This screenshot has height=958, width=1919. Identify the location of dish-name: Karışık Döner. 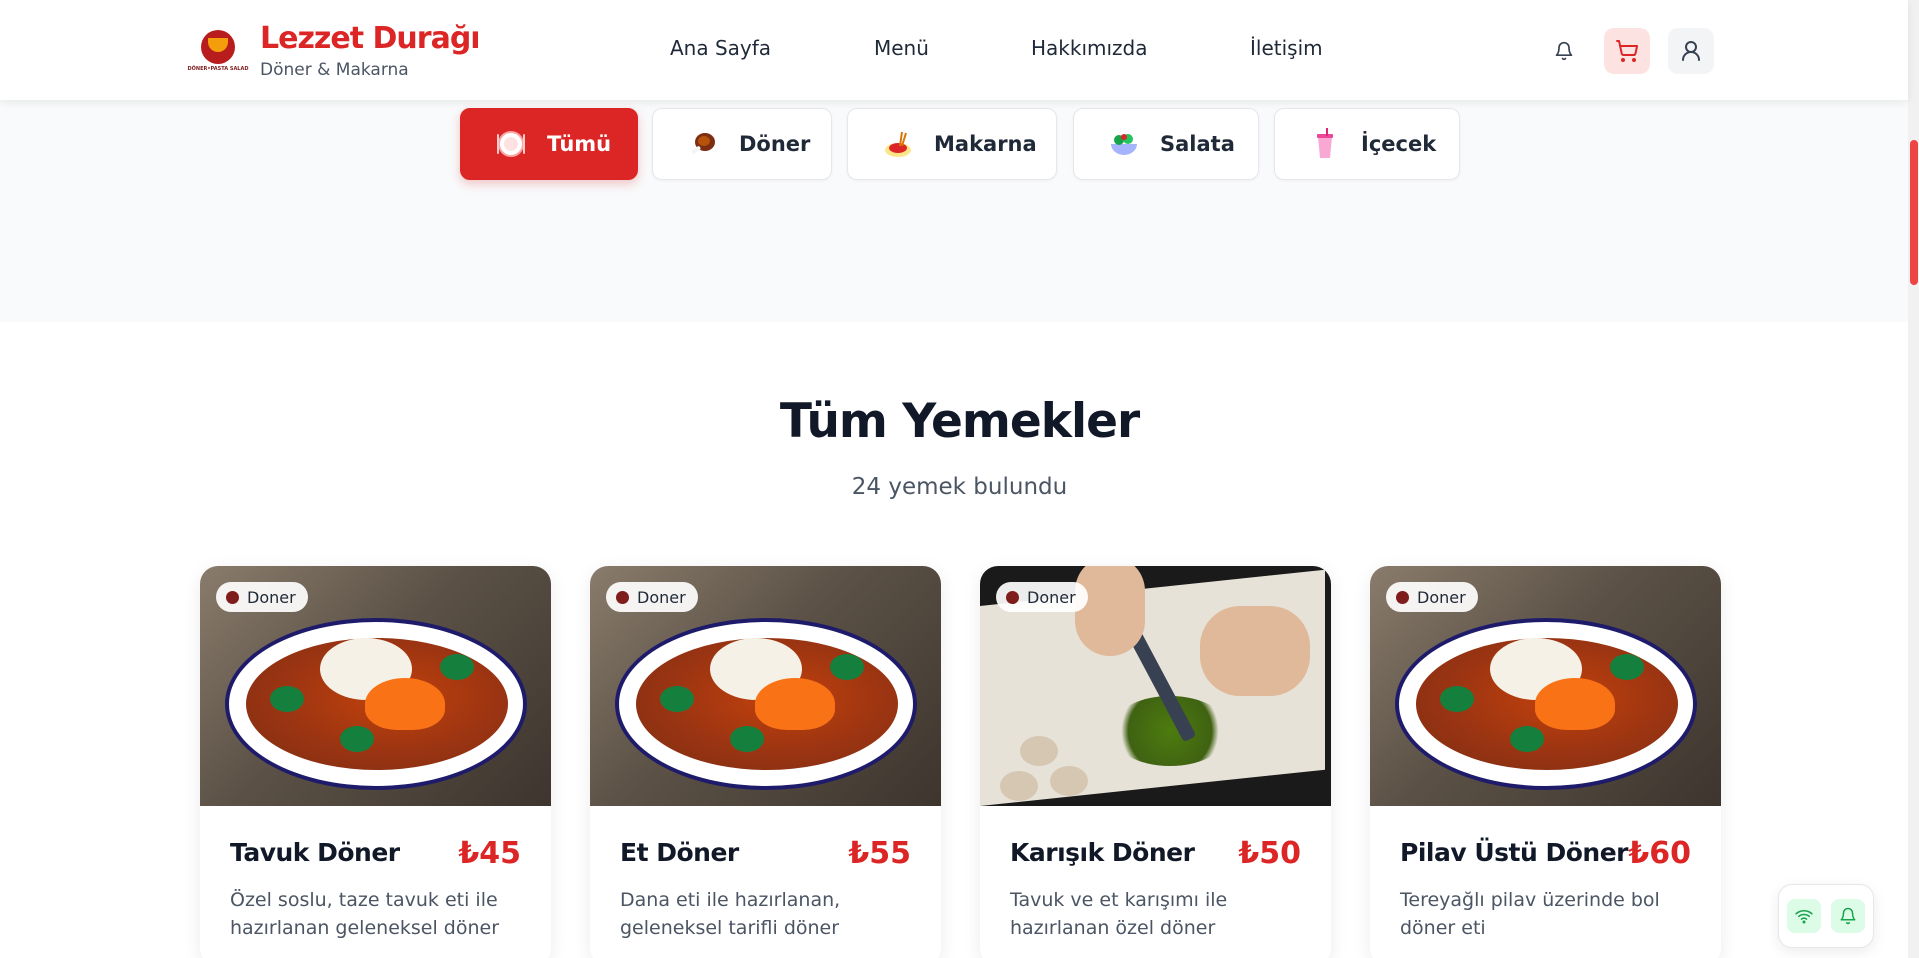
(1102, 852).